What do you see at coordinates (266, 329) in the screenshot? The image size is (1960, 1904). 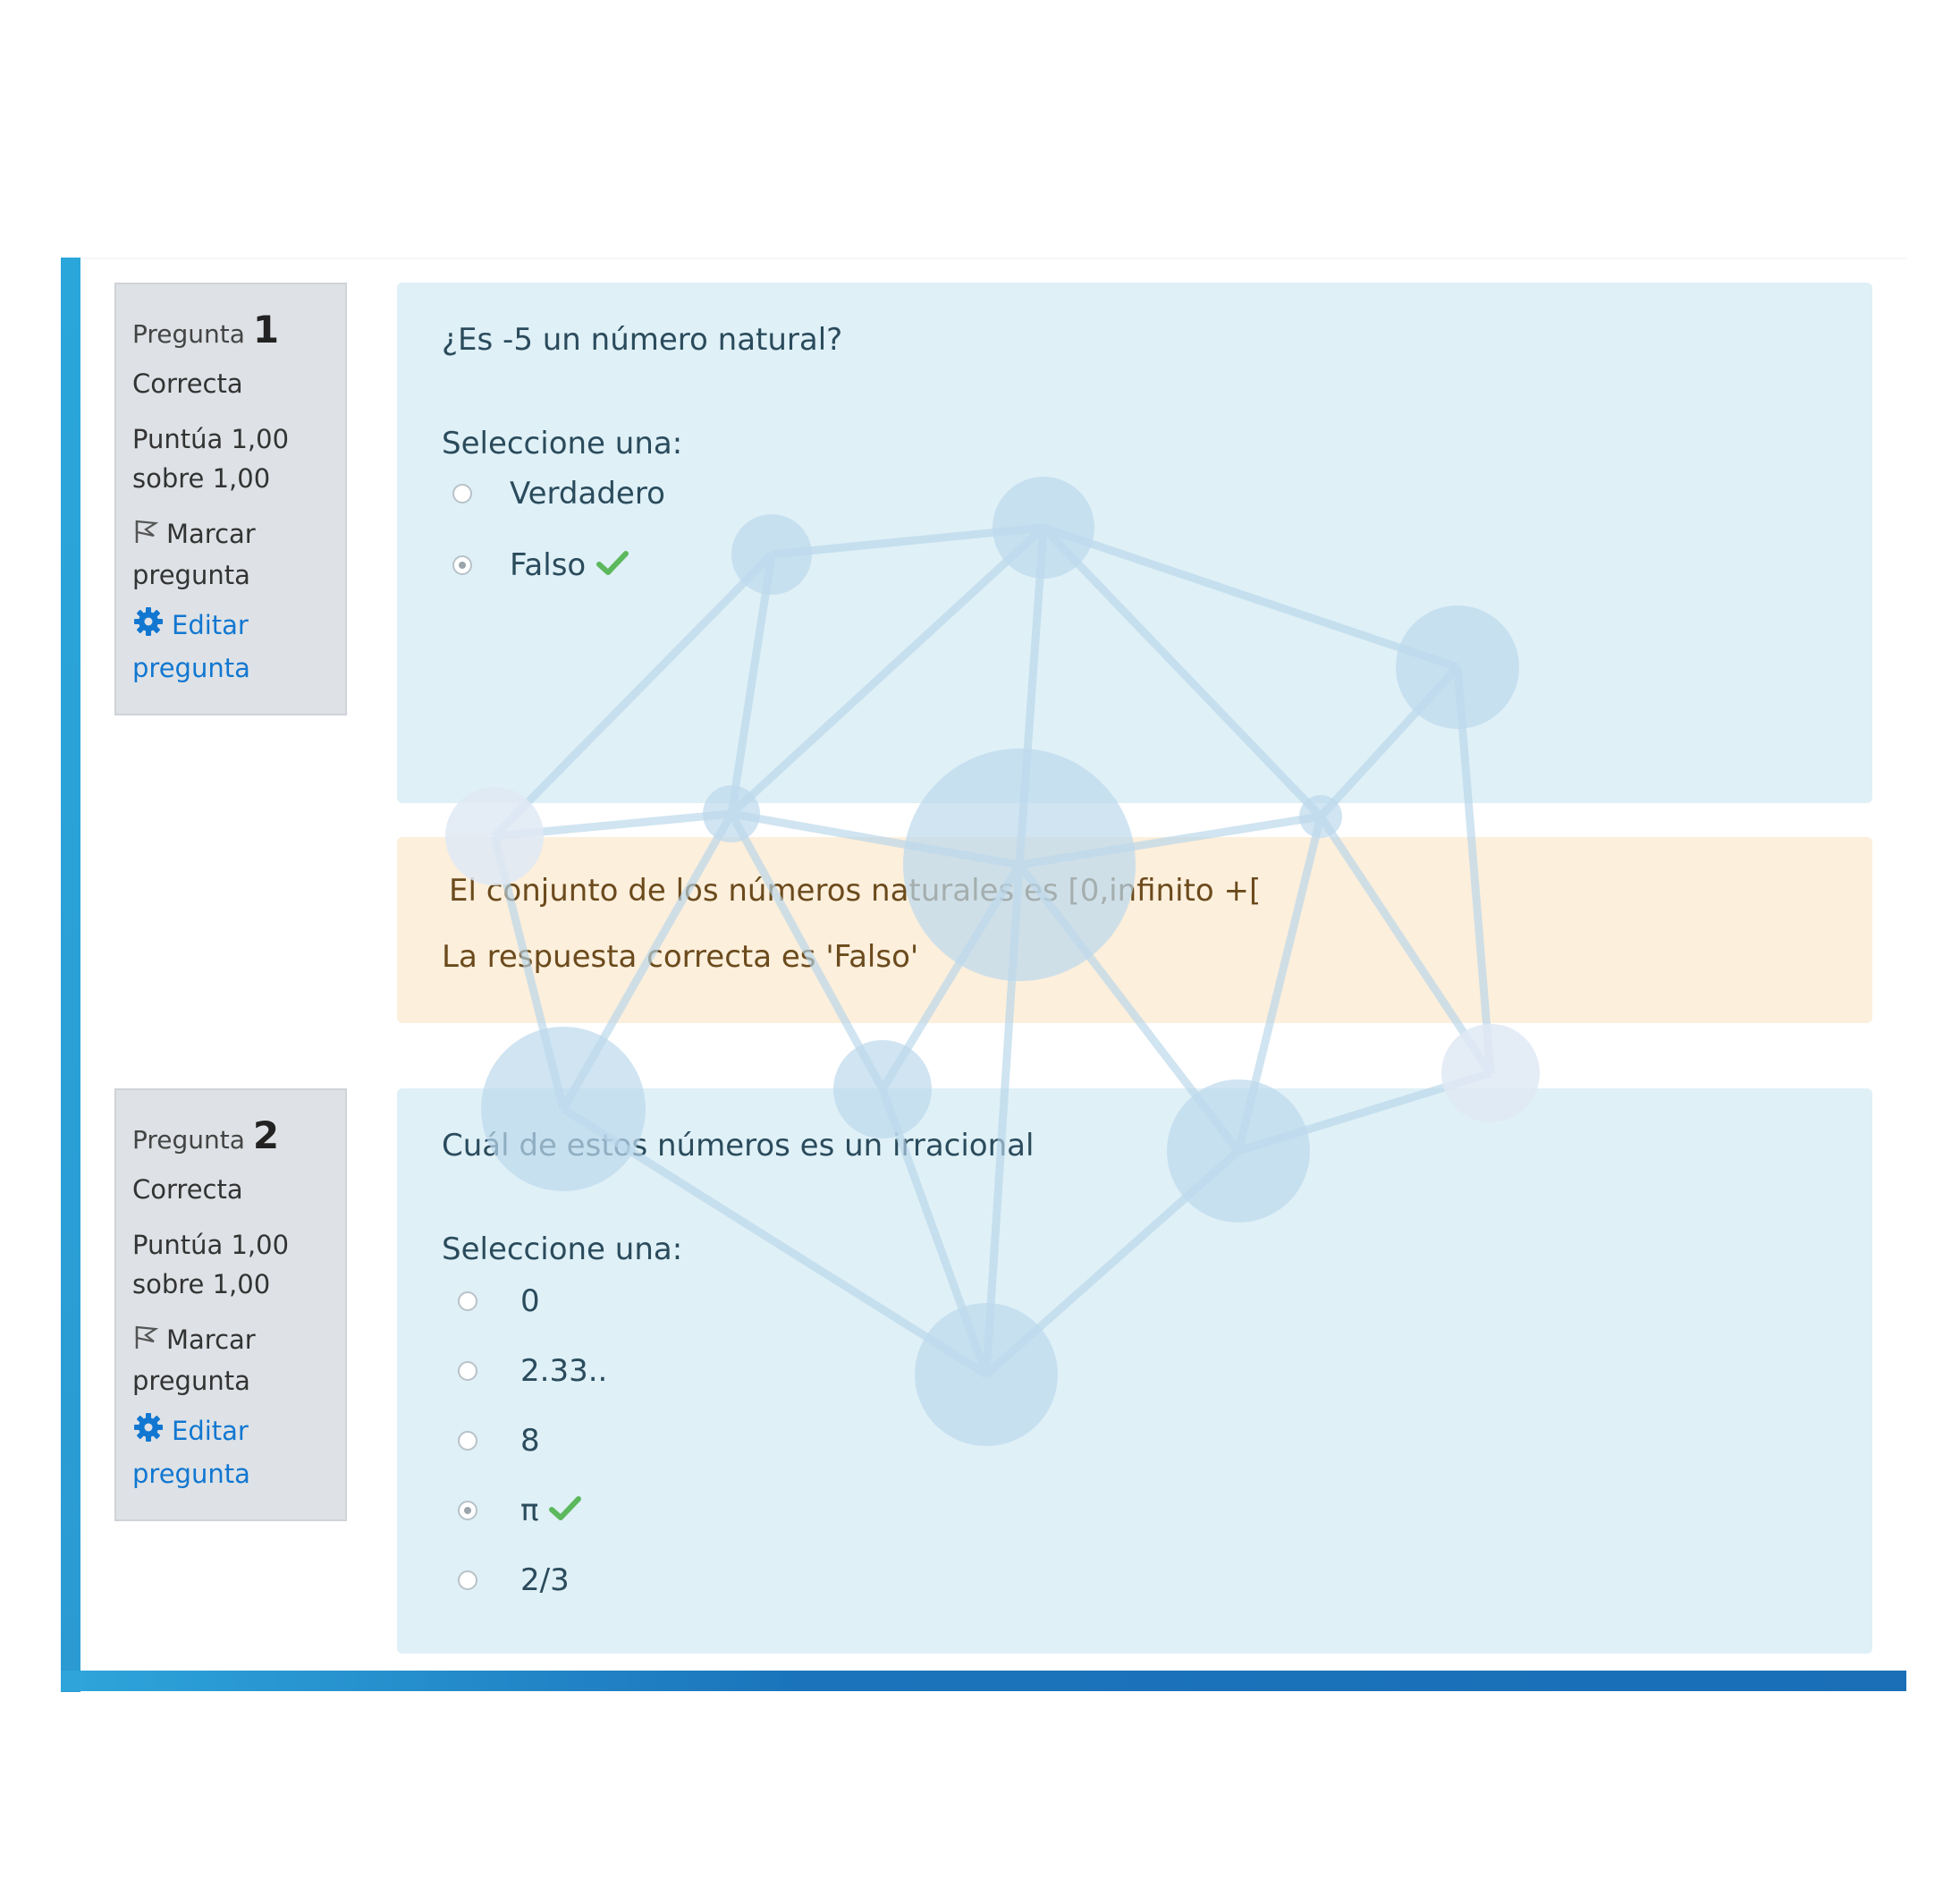 I see `question-number: 1` at bounding box center [266, 329].